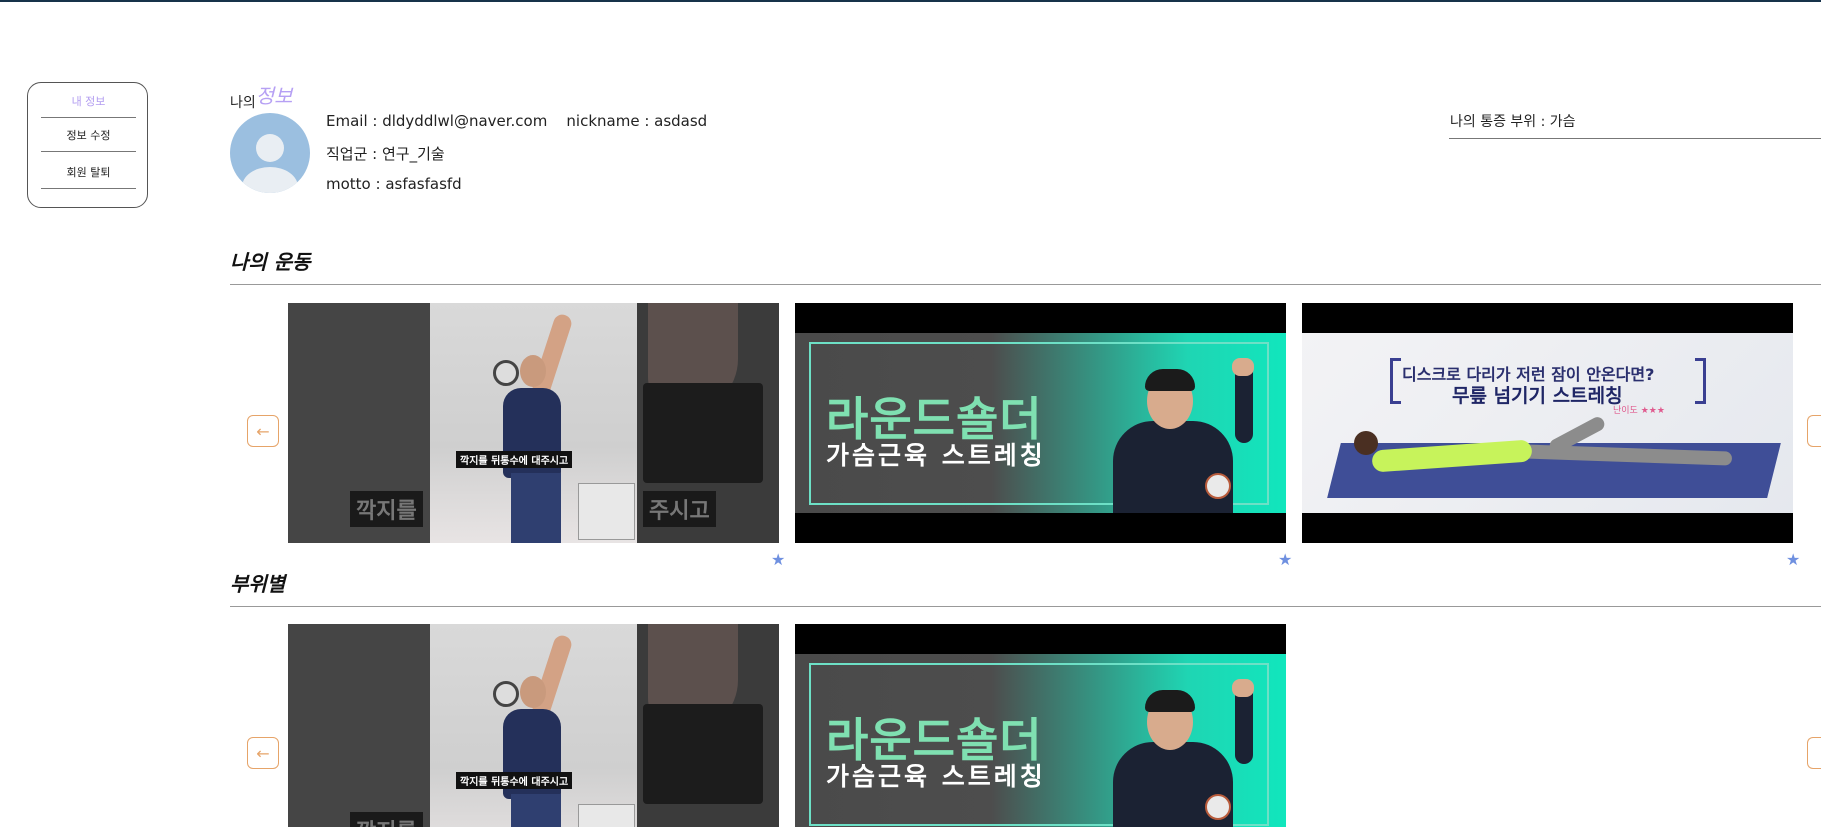  What do you see at coordinates (1700, 381) in the screenshot?
I see `thumb-bracket-right` at bounding box center [1700, 381].